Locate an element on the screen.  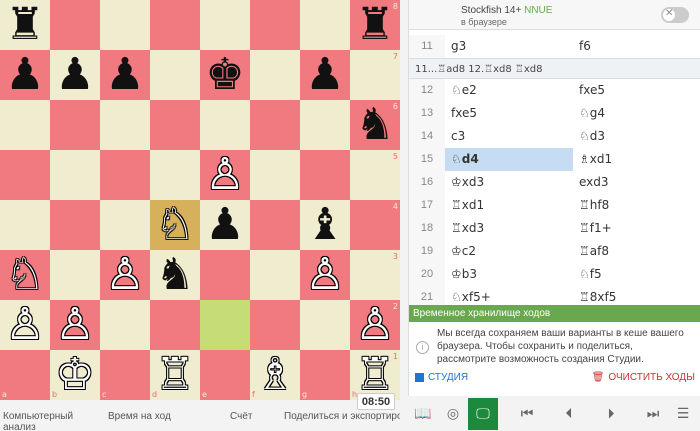
white-king-b1: ♔ is located at coordinates (75, 375).